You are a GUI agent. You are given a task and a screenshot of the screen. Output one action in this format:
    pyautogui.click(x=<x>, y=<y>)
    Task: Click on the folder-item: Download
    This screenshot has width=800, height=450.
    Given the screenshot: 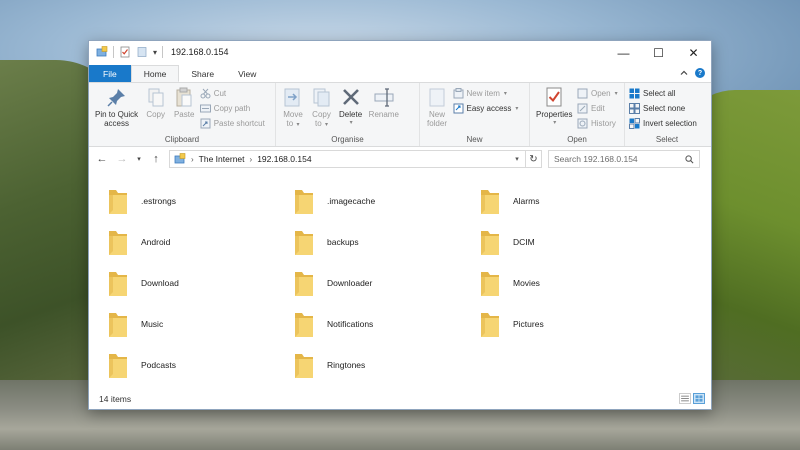 What is the action you would take?
    pyautogui.click(x=143, y=283)
    